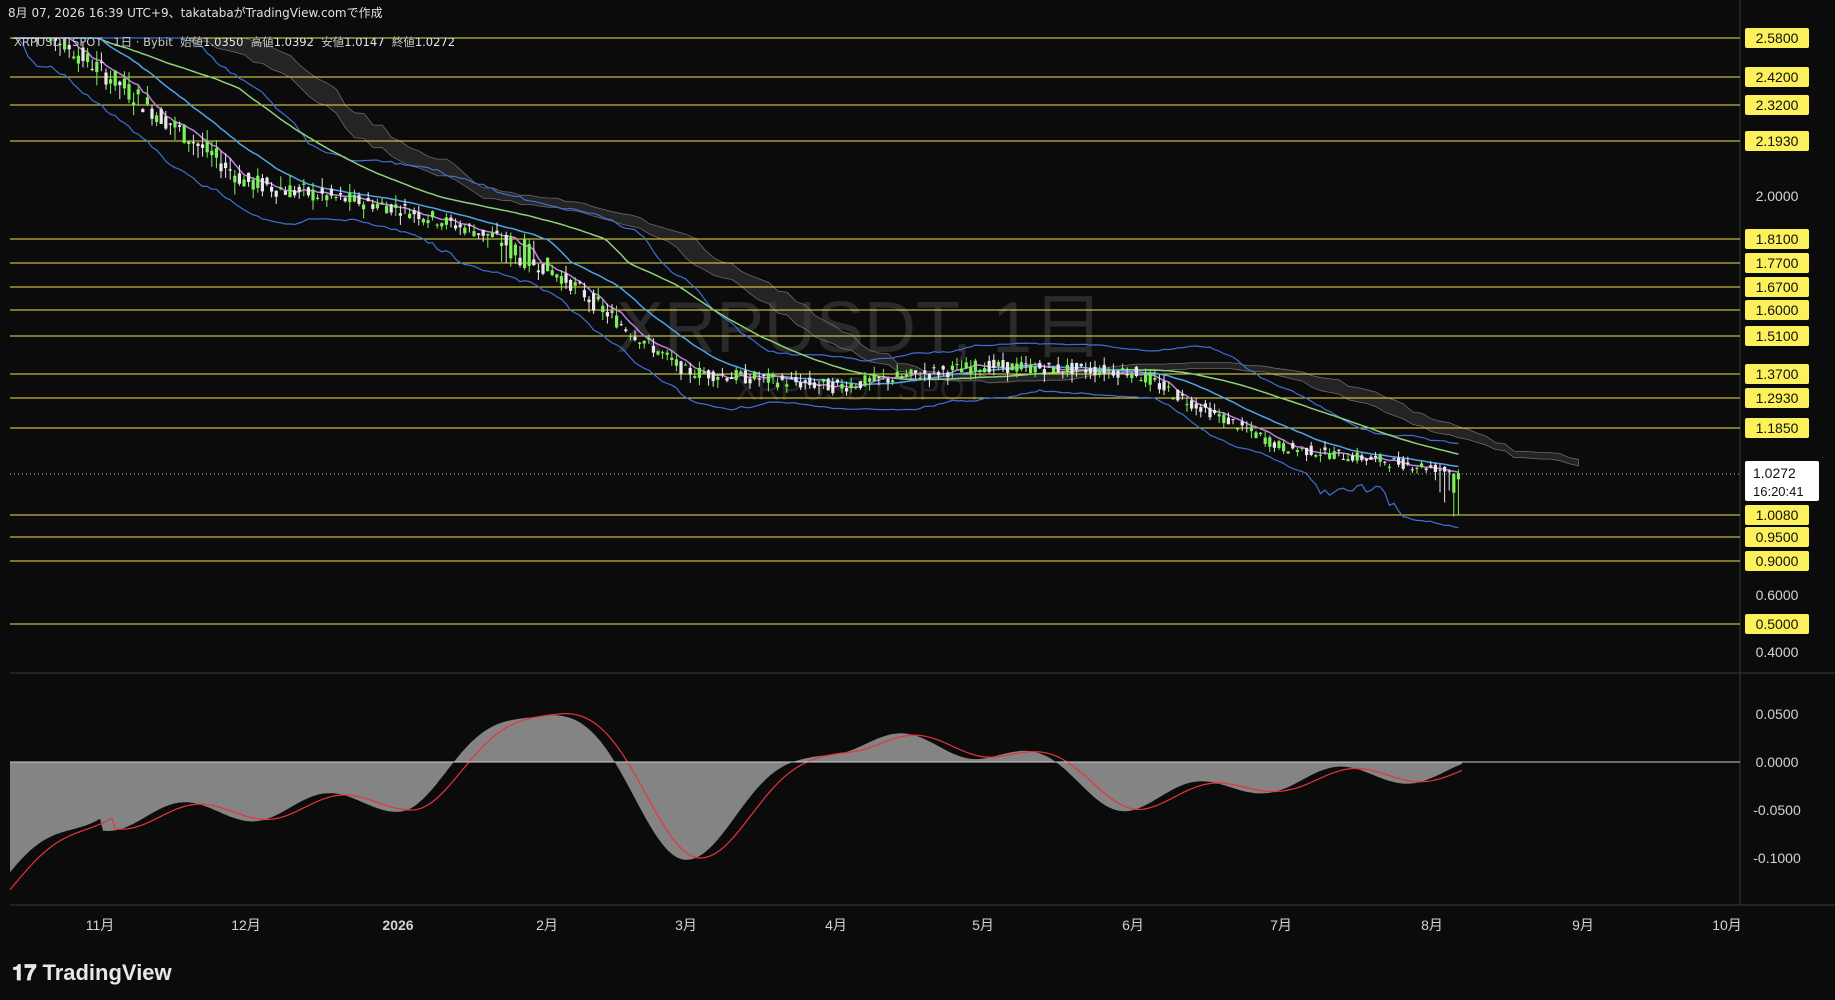  What do you see at coordinates (1777, 38) in the screenshot?
I see `price-tick-label: 2.5800` at bounding box center [1777, 38].